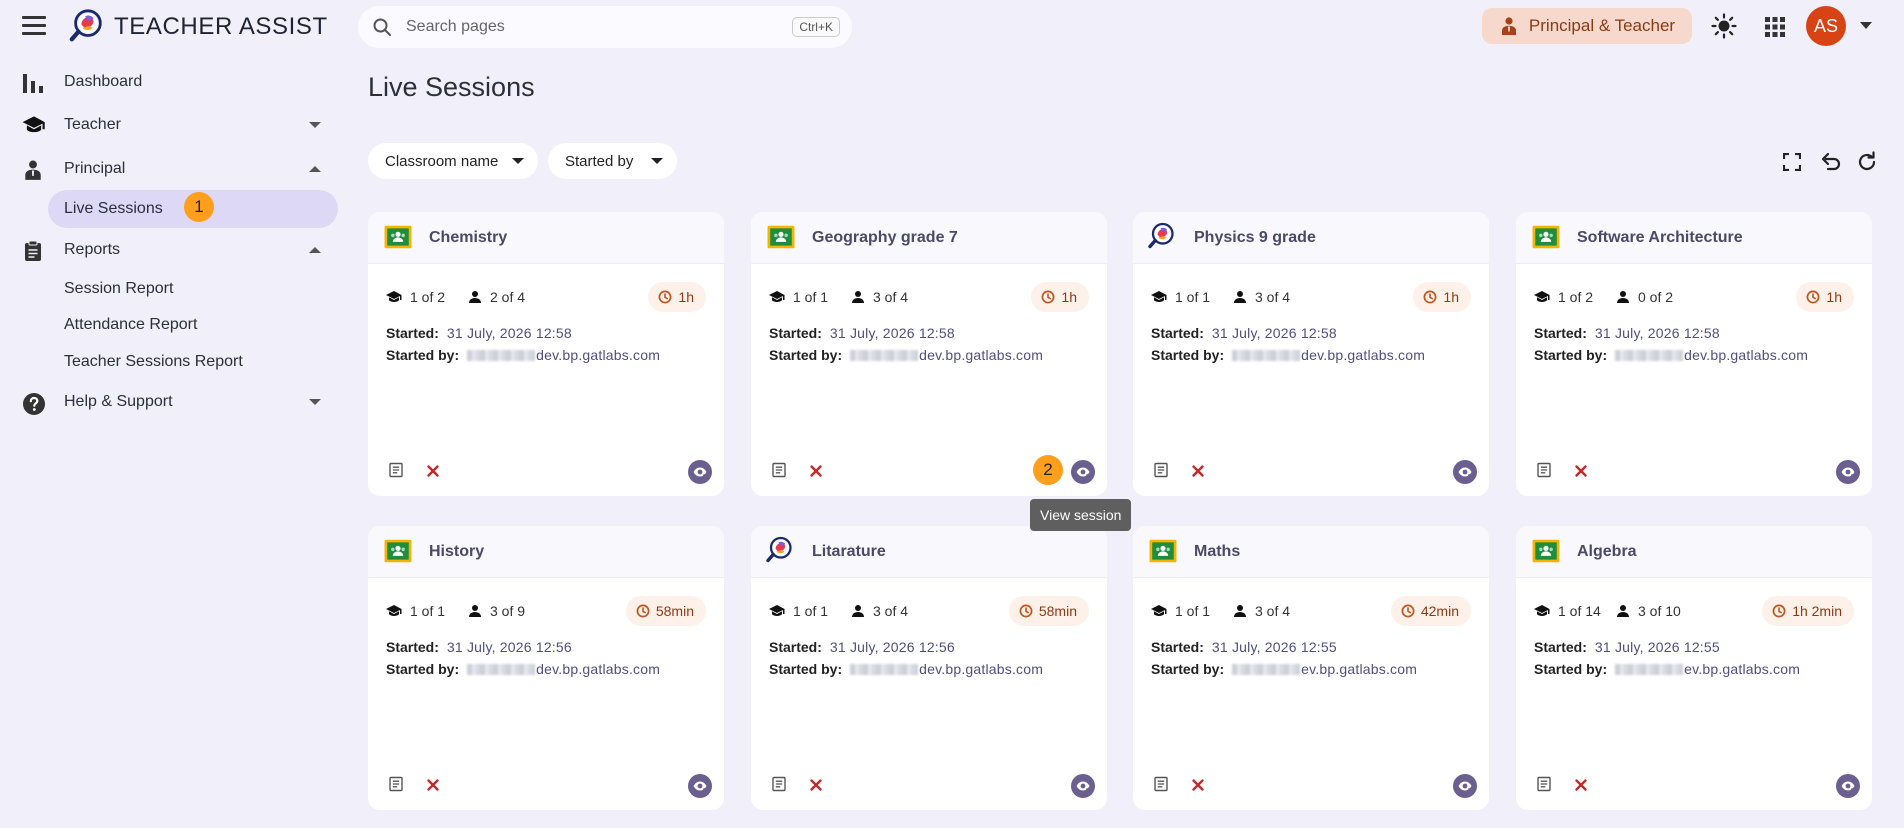 The image size is (1904, 828). Describe the element at coordinates (1775, 27) in the screenshot. I see `apps-grid-icon` at that location.